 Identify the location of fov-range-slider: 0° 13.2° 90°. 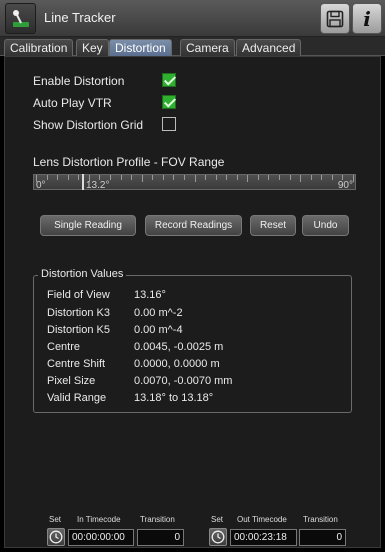
(194, 182).